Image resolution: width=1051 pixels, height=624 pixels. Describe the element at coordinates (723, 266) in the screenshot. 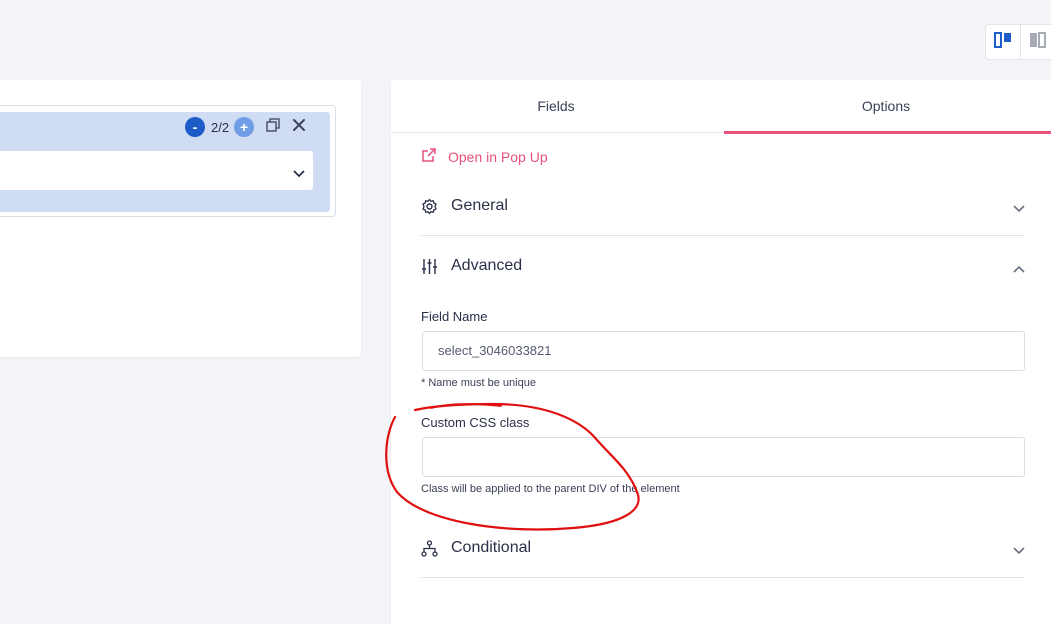

I see `section-advanced-header: Advanced` at that location.